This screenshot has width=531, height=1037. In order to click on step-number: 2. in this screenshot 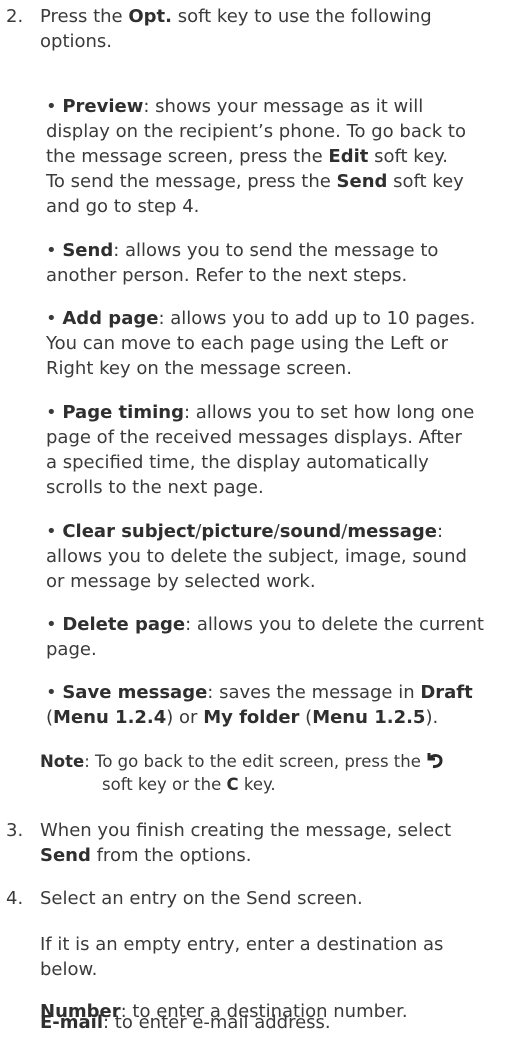, I will do `click(15, 16)`.